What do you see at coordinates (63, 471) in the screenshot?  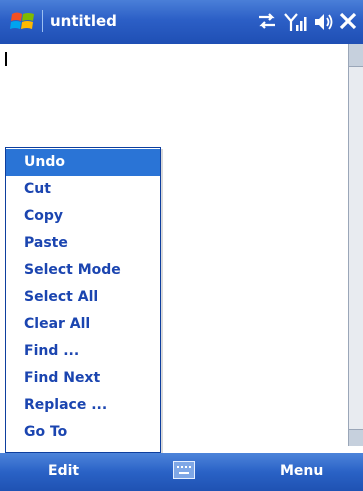 I see `softkey-edit: Edit` at bounding box center [63, 471].